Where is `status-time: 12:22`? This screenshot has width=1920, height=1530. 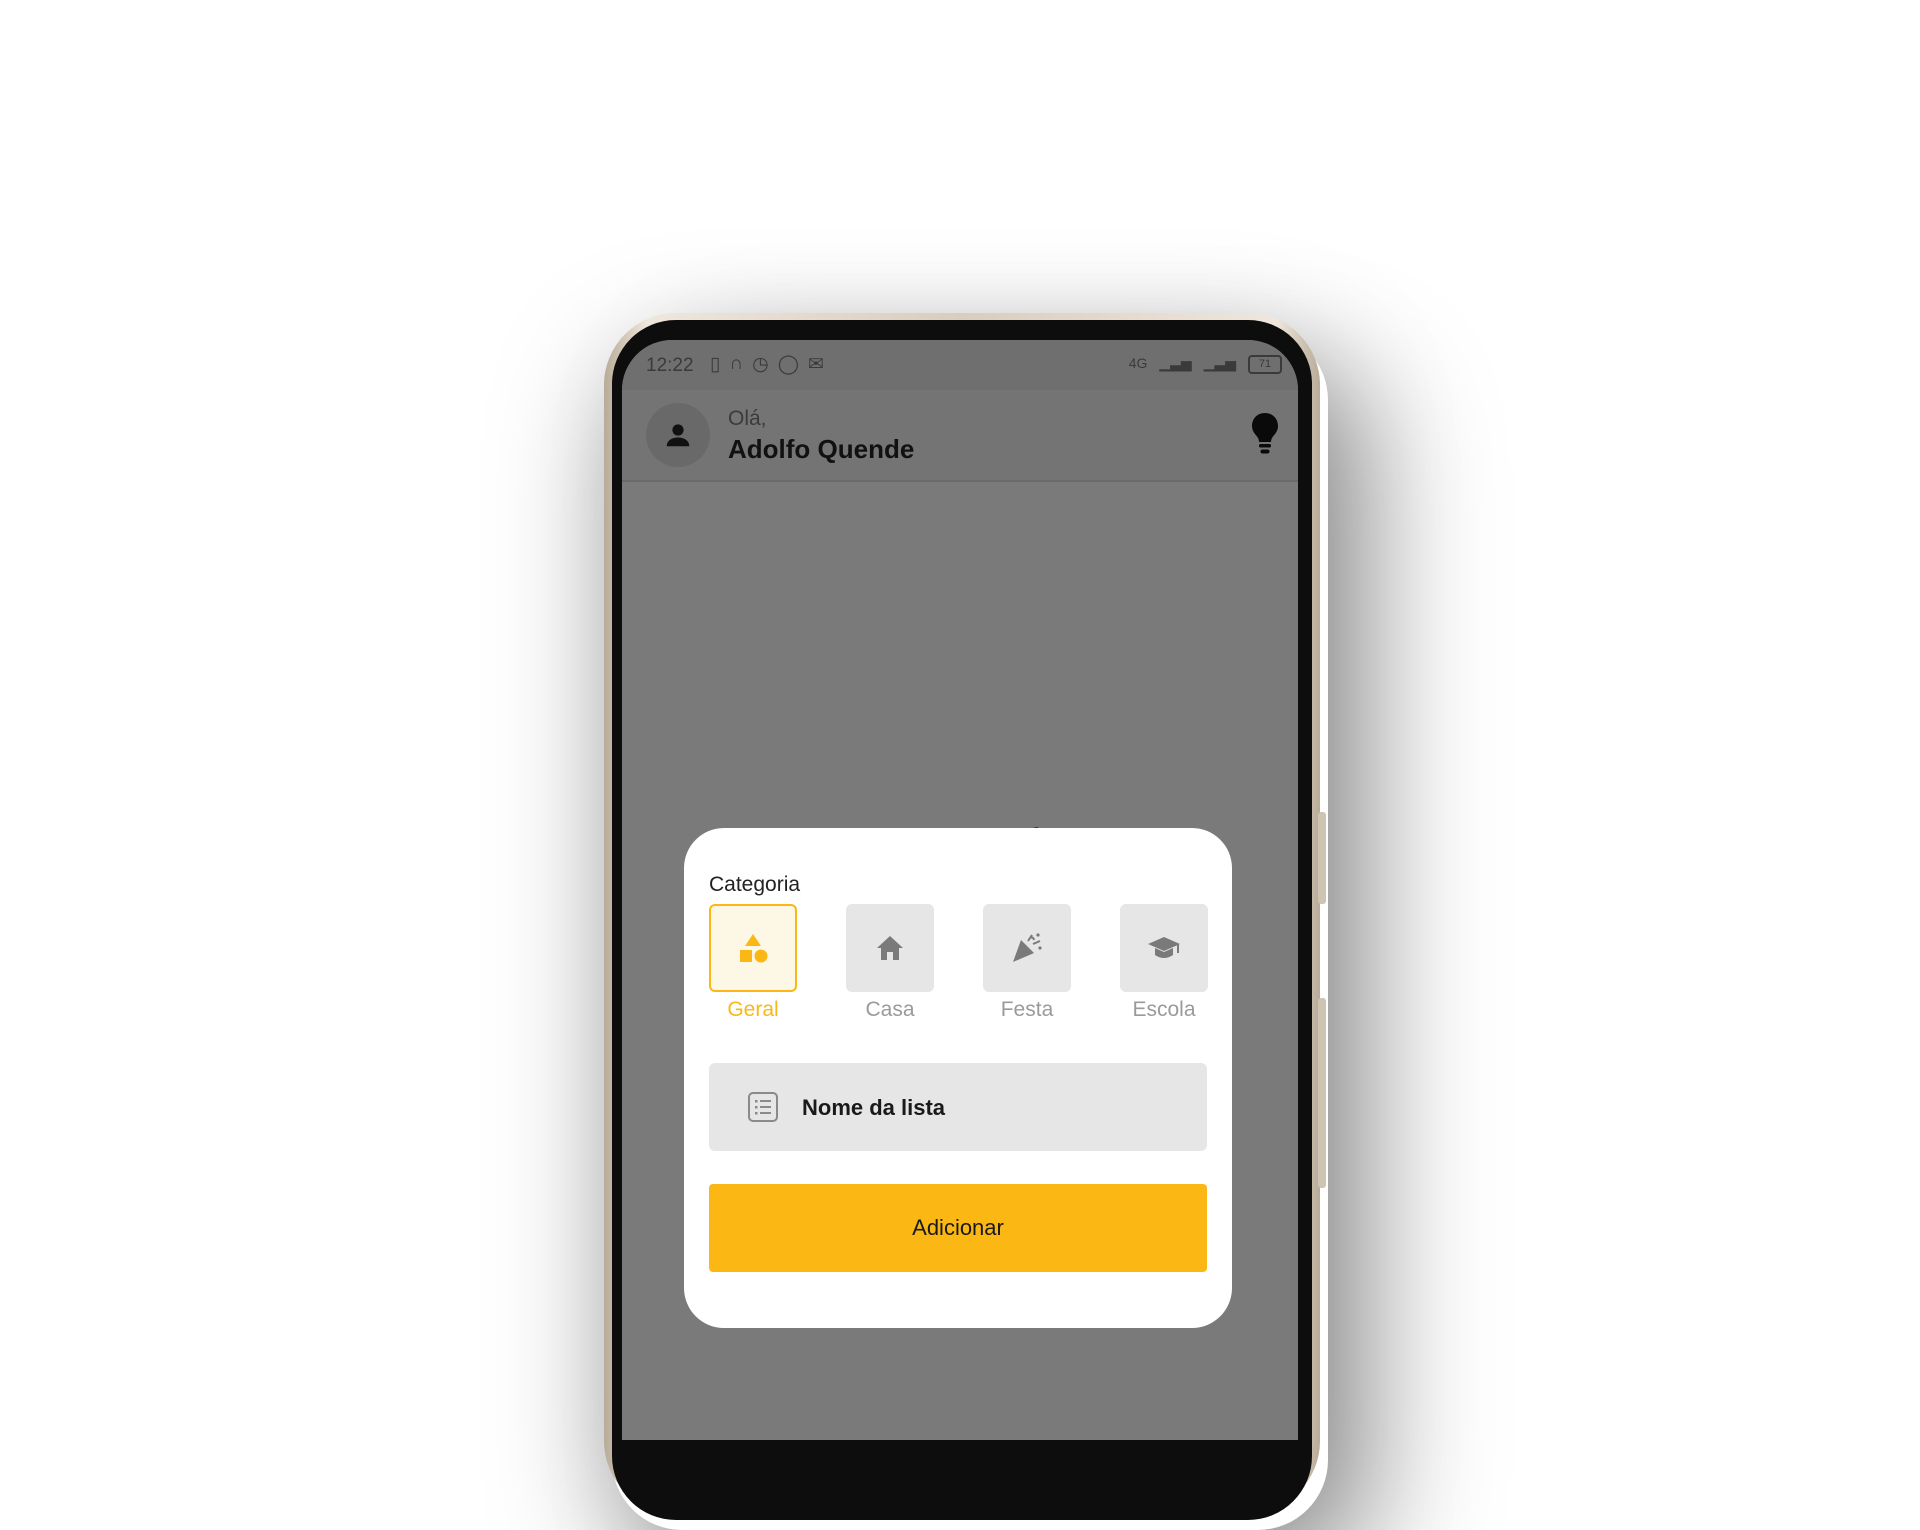 status-time: 12:22 is located at coordinates (670, 365).